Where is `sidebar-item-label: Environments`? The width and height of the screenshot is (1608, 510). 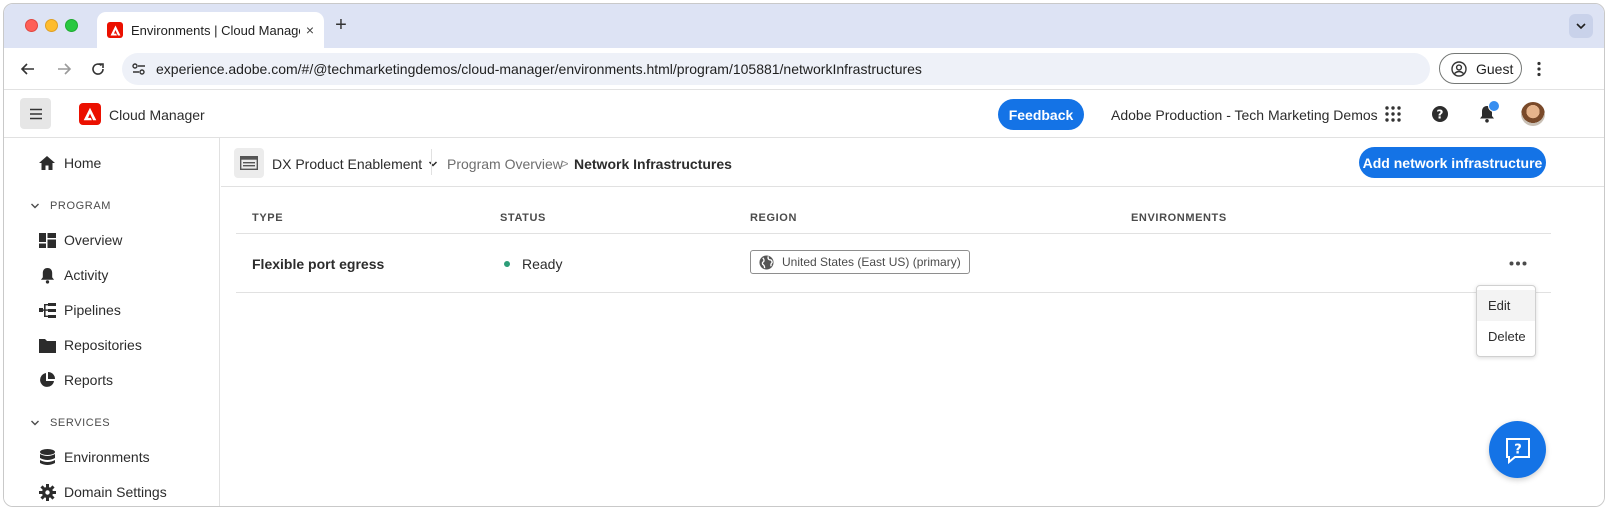
sidebar-item-label: Environments is located at coordinates (107, 457).